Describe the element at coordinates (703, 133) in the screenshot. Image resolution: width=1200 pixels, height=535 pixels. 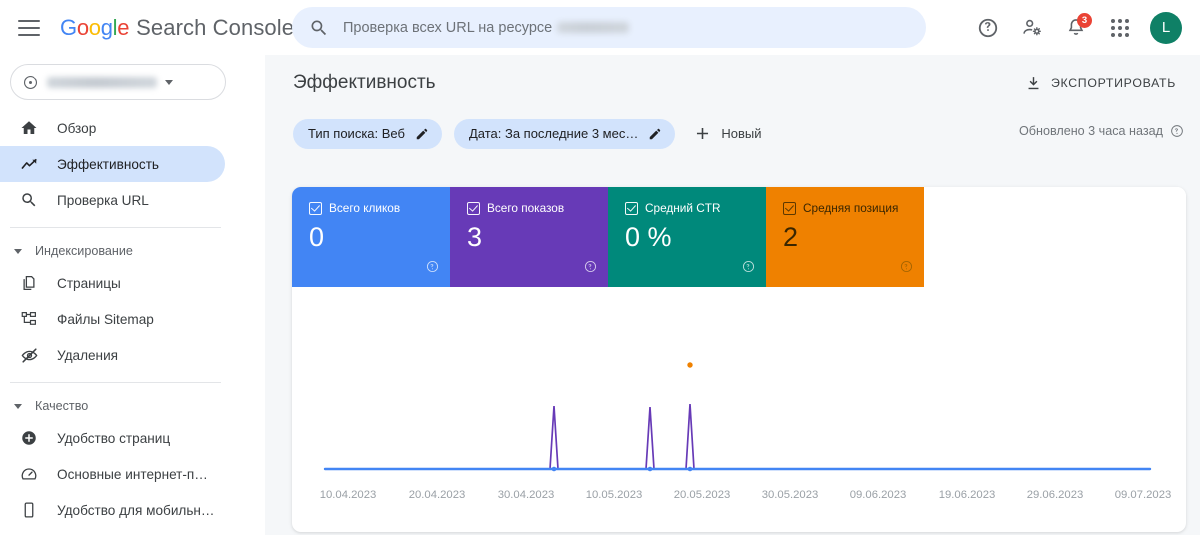
I see `plus-icon` at that location.